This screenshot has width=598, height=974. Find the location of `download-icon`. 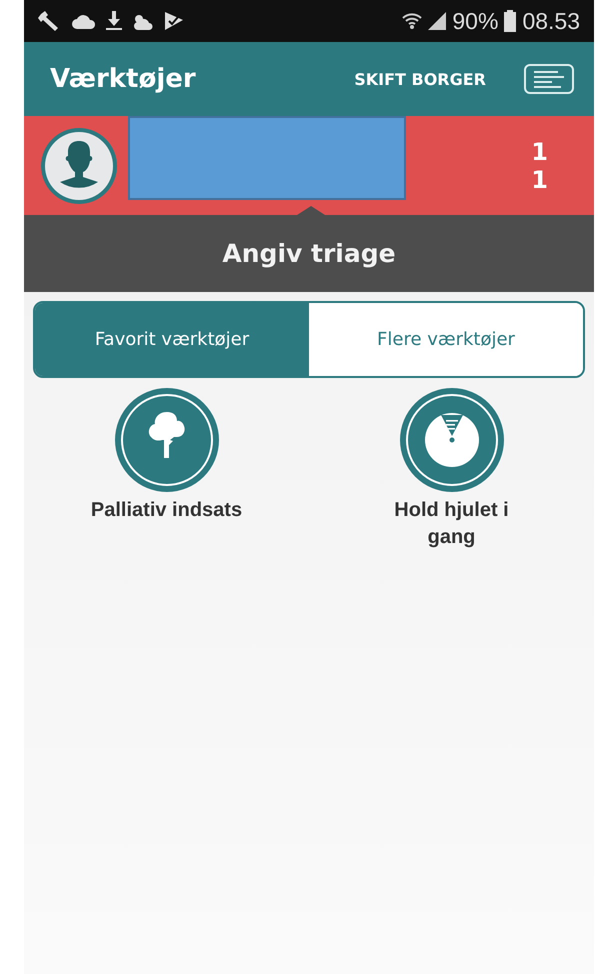

download-icon is located at coordinates (114, 21).